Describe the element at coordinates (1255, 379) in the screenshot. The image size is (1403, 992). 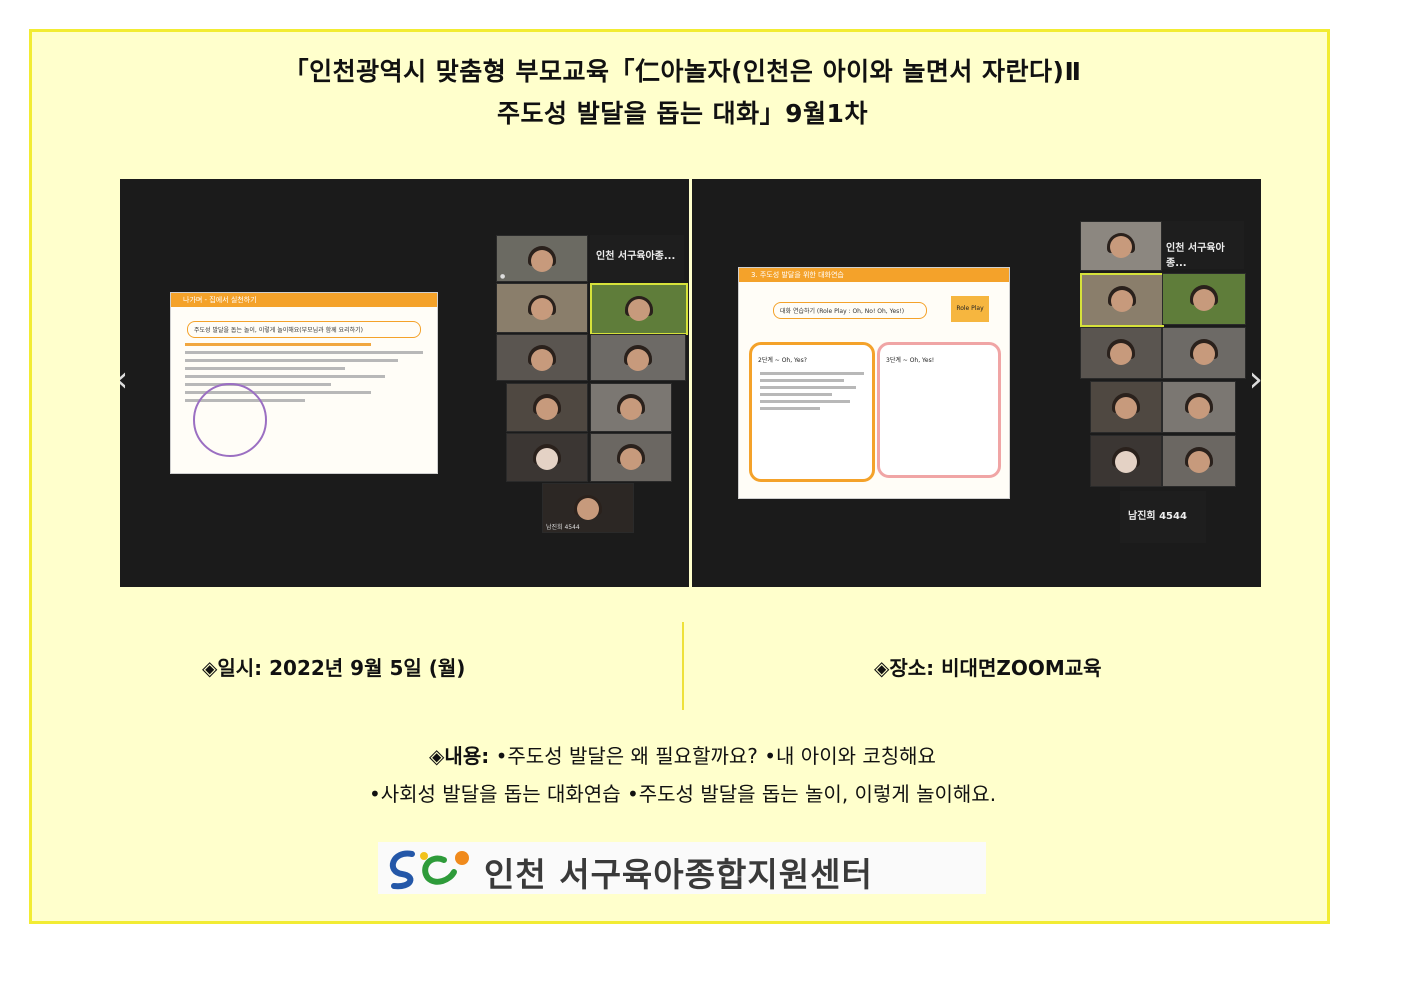
I see `chevron-right-icon: ›` at that location.